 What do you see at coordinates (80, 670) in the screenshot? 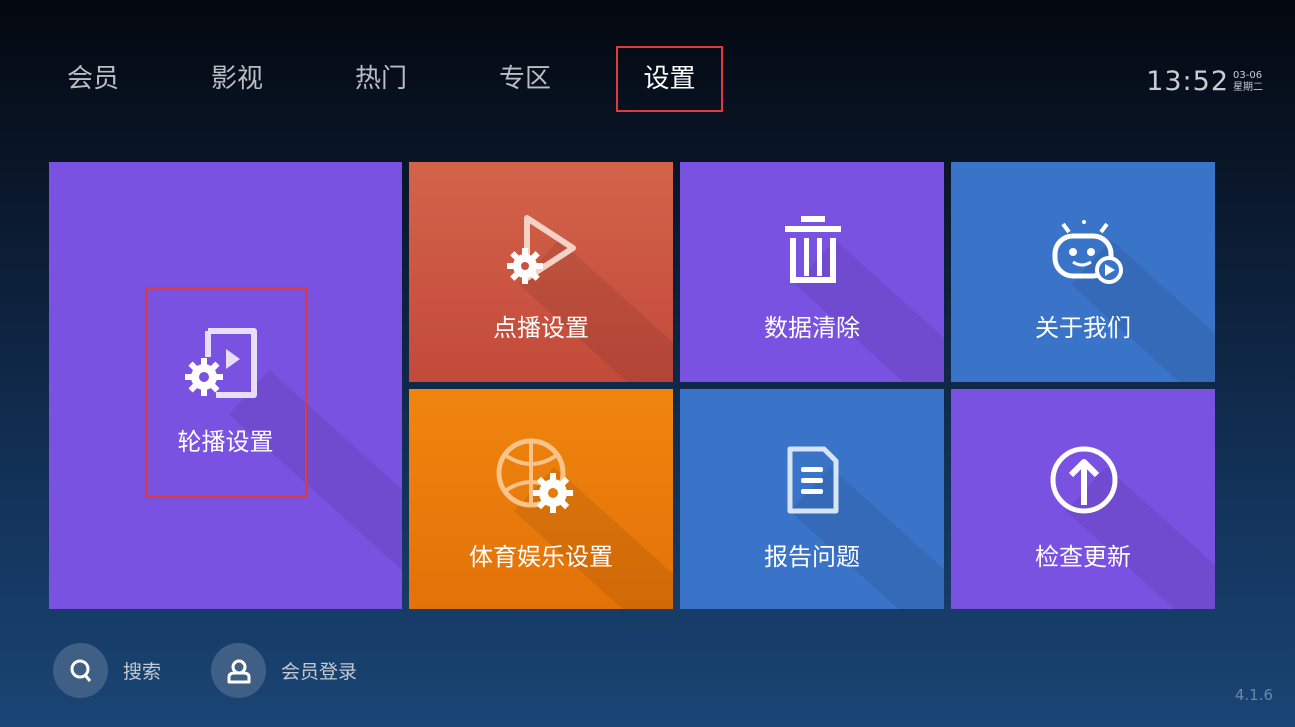
I see `search-icon` at bounding box center [80, 670].